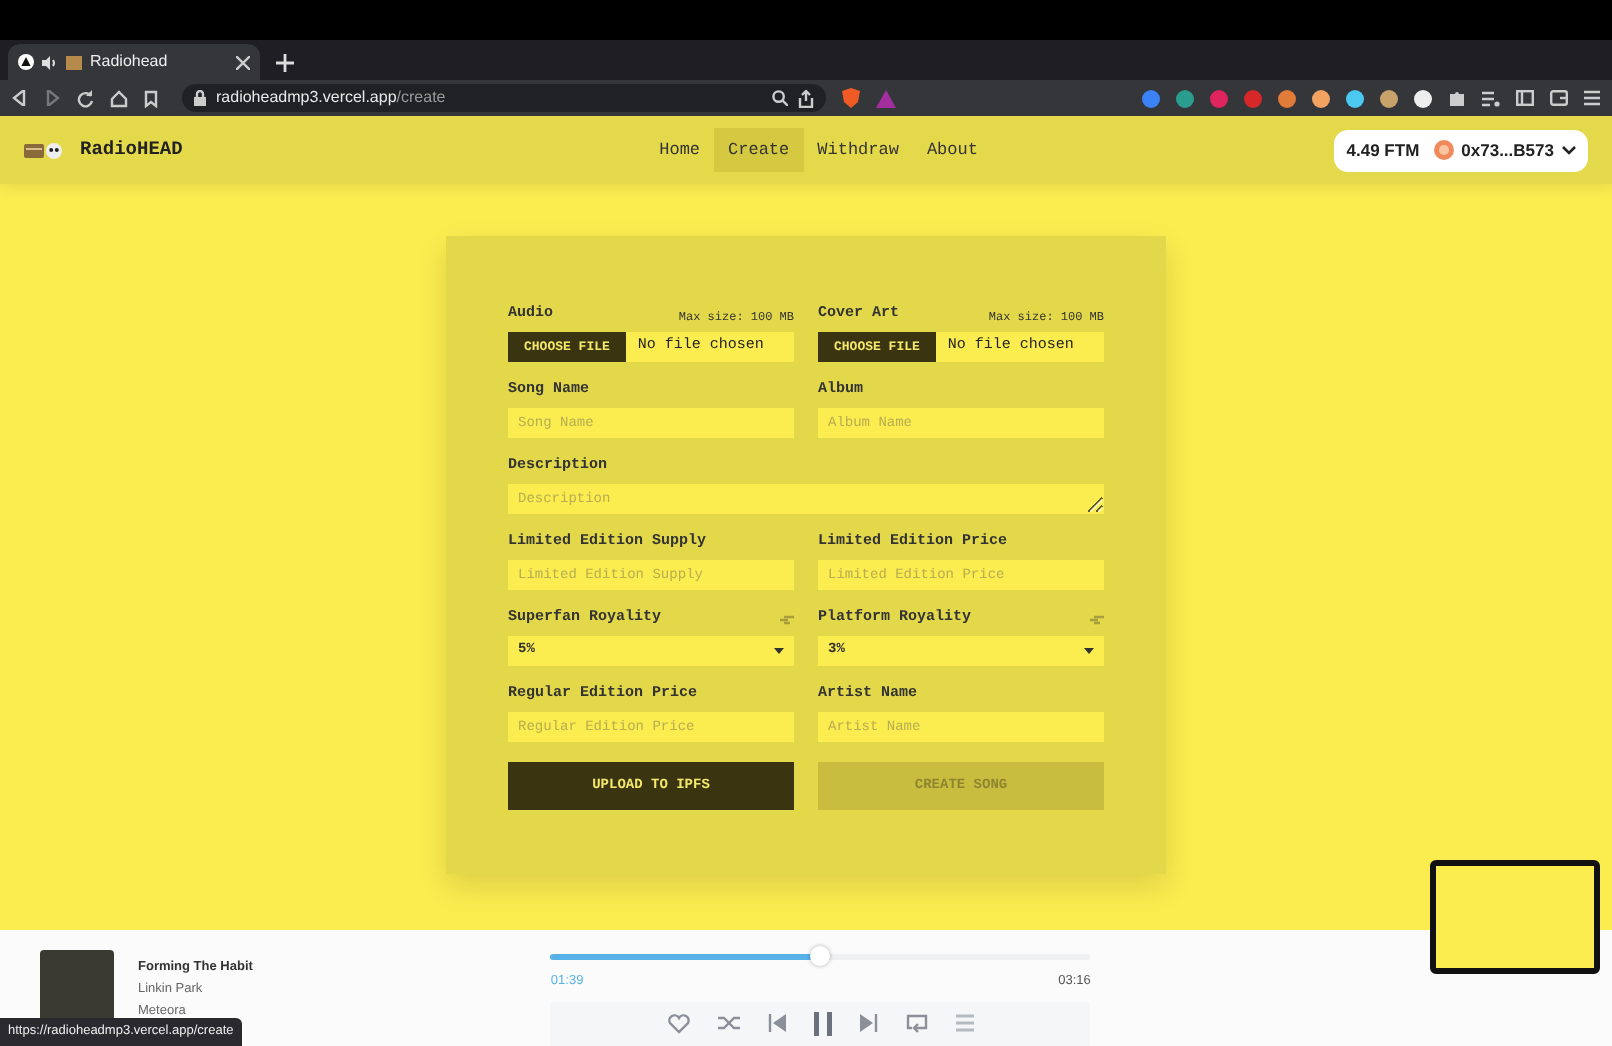 Image resolution: width=1612 pixels, height=1046 pixels. I want to click on app-icon, so click(26, 62).